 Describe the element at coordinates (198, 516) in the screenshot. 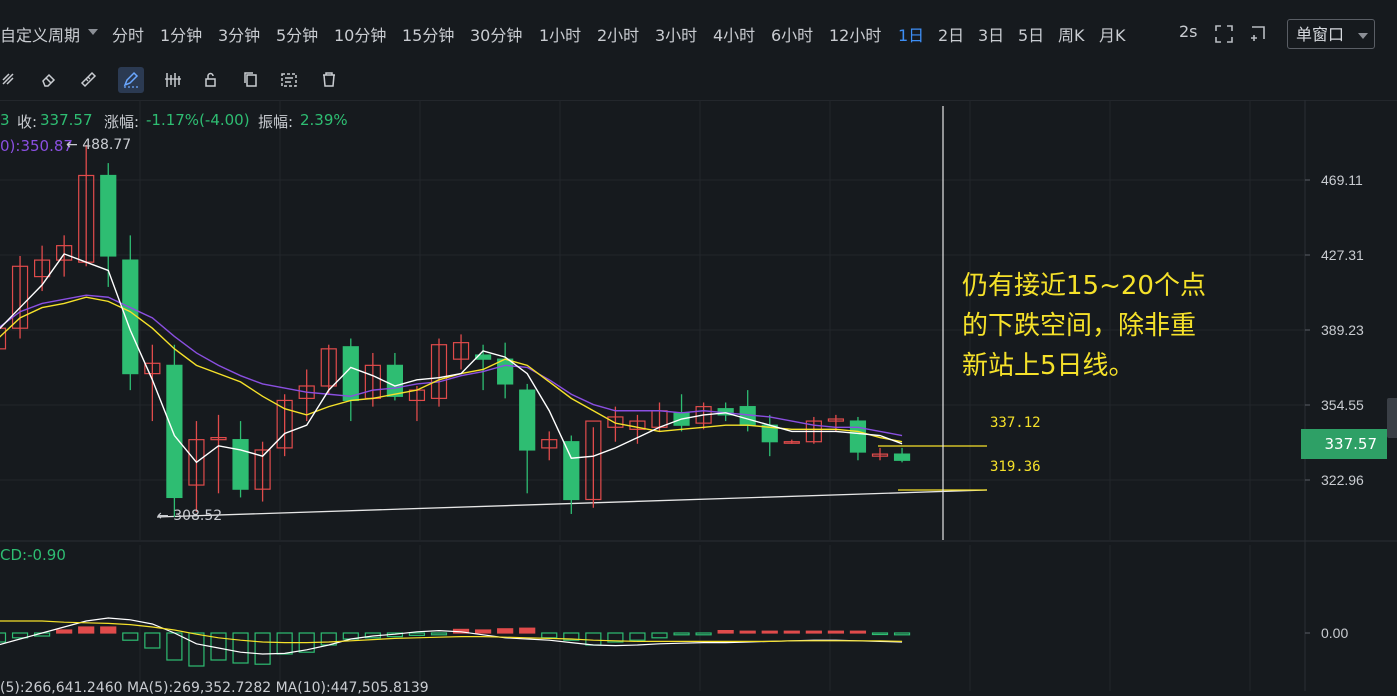

I see `low-value: 308.52` at that location.